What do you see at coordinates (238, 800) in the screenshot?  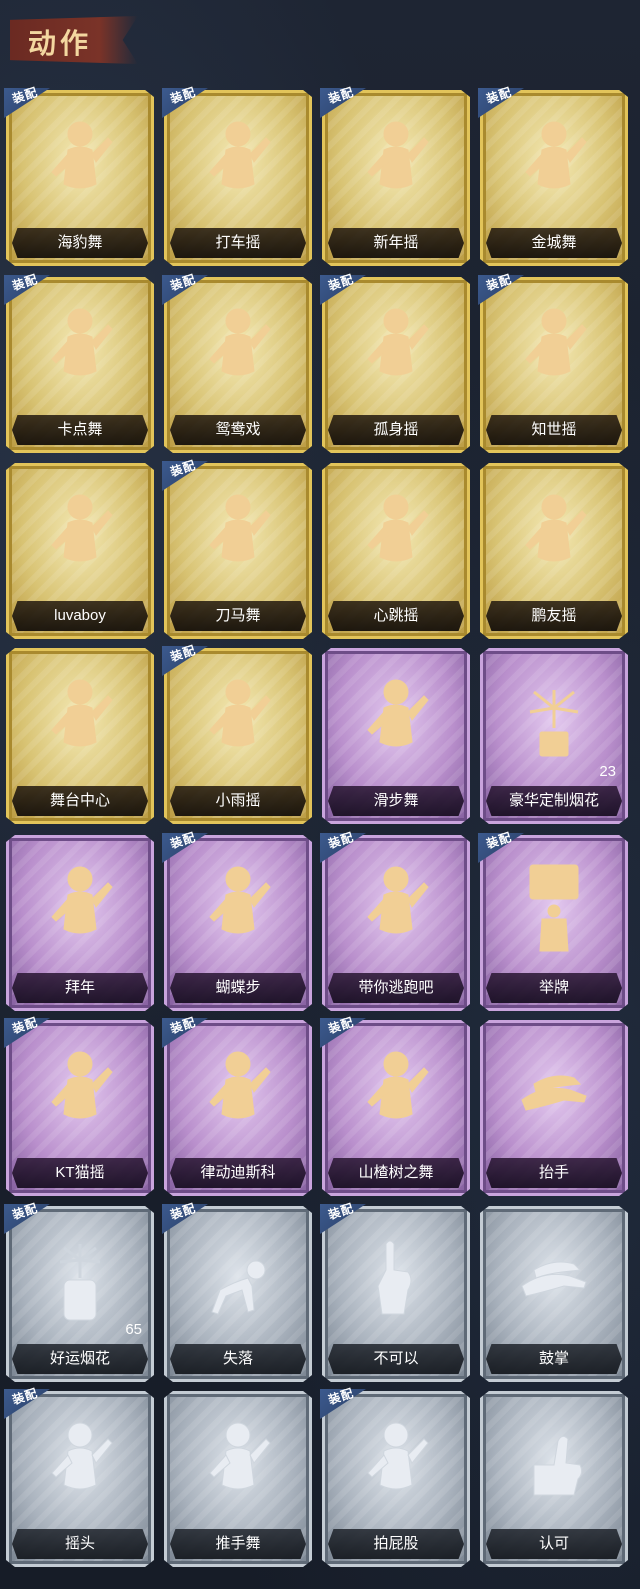 I see `action-name: 小雨摇` at bounding box center [238, 800].